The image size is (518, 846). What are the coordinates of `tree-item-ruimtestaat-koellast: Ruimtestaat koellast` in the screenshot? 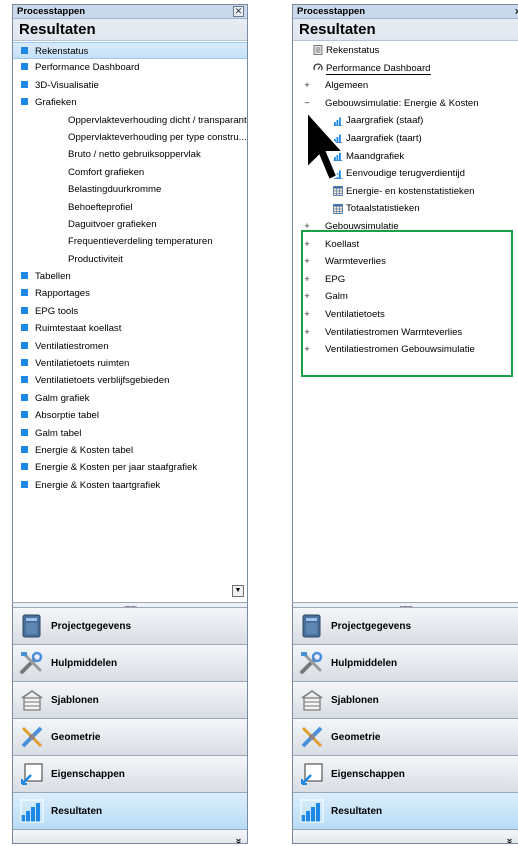 It's located at (130, 328).